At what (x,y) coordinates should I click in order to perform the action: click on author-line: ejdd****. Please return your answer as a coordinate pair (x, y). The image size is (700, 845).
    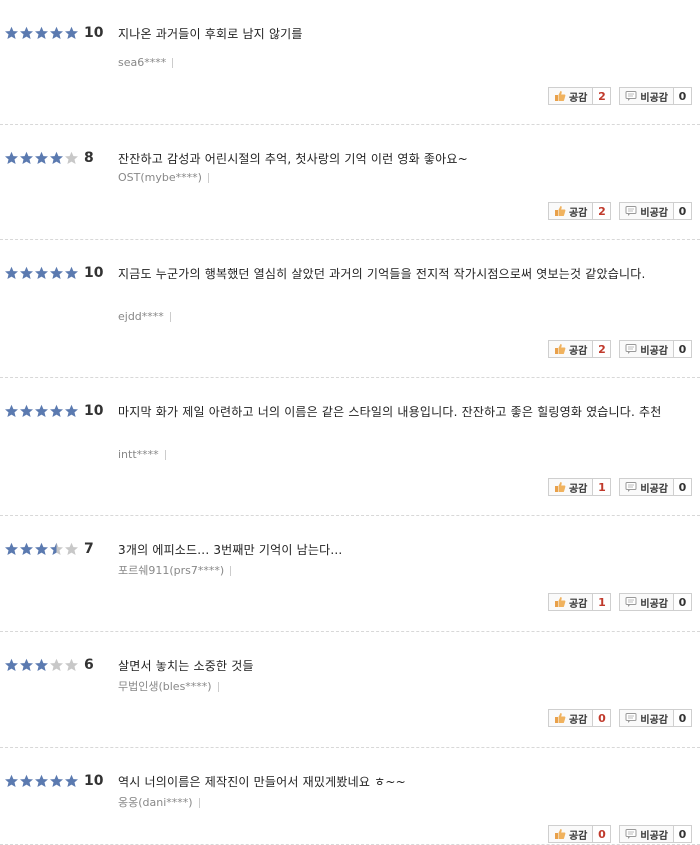
    Looking at the image, I should click on (144, 316).